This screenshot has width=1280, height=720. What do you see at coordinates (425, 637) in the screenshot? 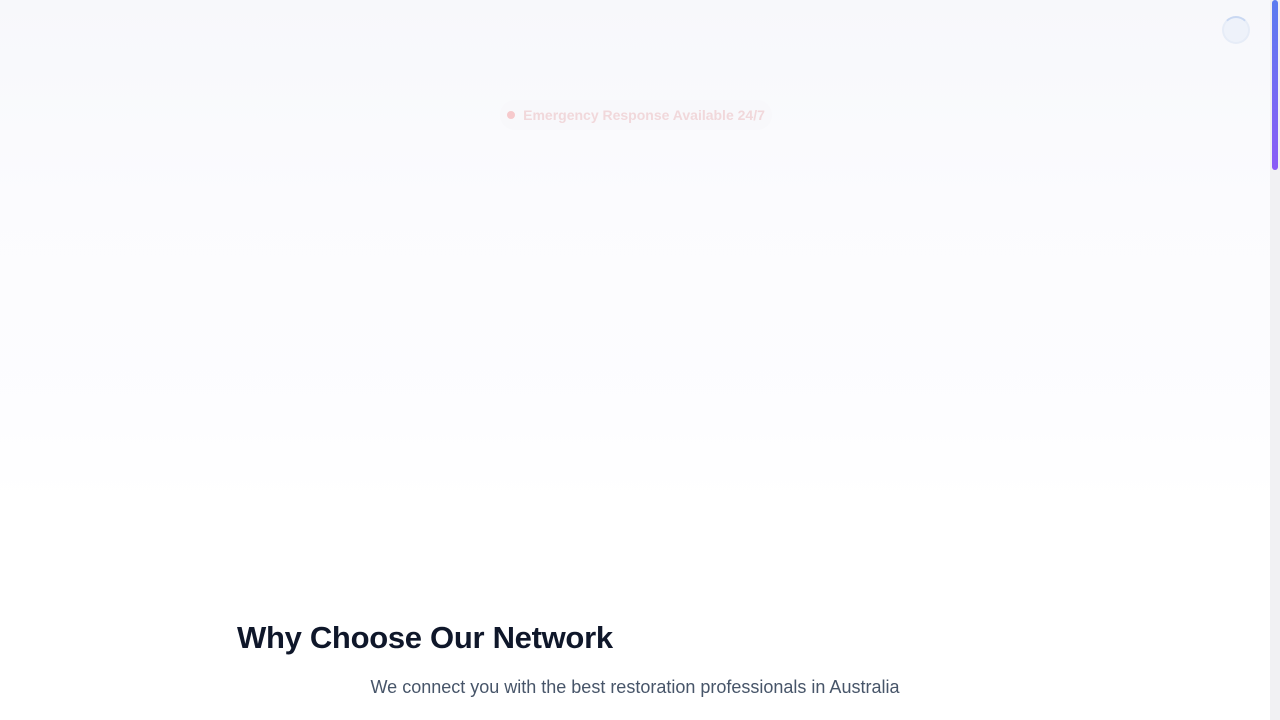
I see `section-title: Why Choose Our Network` at bounding box center [425, 637].